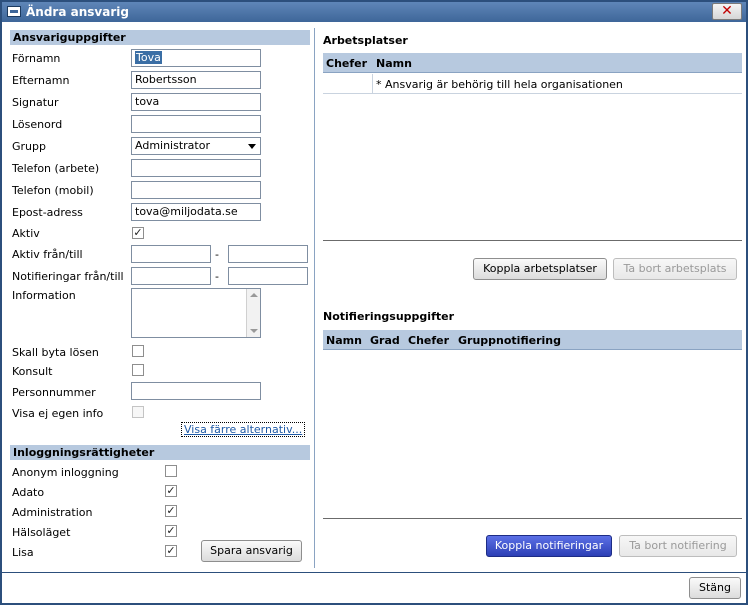 This screenshot has height=605, width=748. What do you see at coordinates (268, 276) in the screenshot?
I see `notif-till-input` at bounding box center [268, 276].